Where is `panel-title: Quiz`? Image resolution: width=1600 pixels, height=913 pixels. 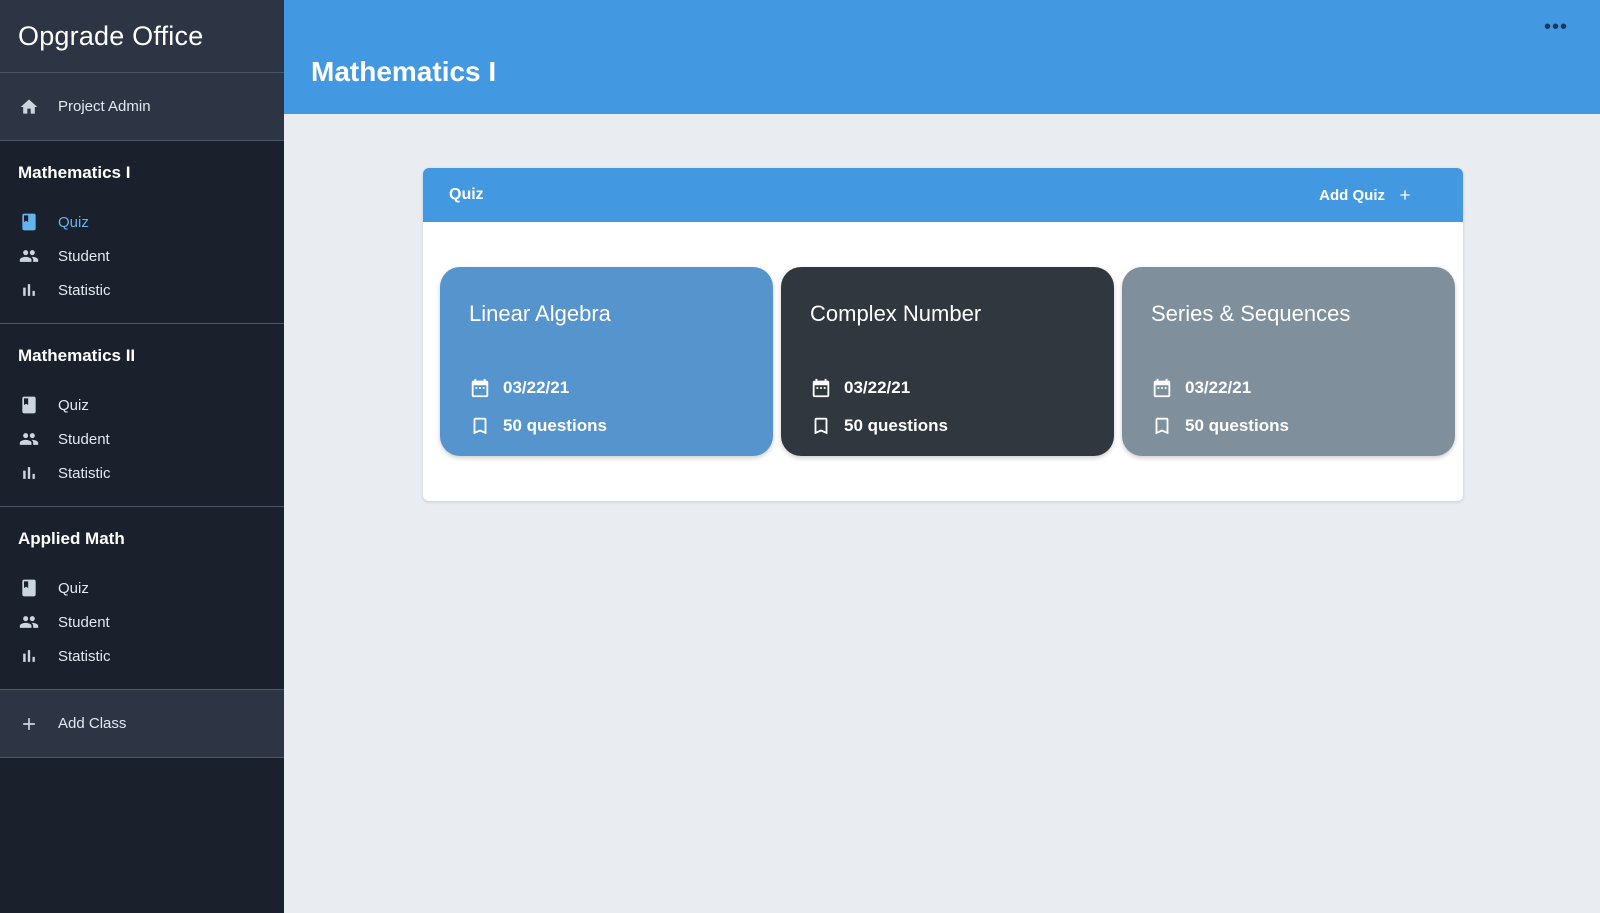
panel-title: Quiz is located at coordinates (466, 194).